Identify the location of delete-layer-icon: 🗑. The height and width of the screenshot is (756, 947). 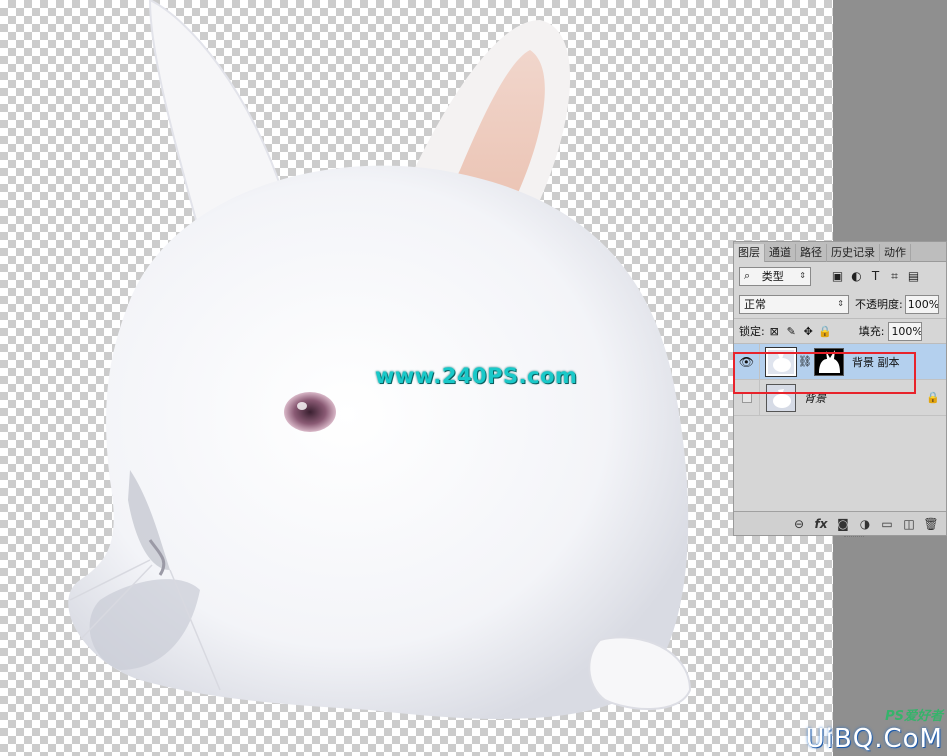
(931, 524).